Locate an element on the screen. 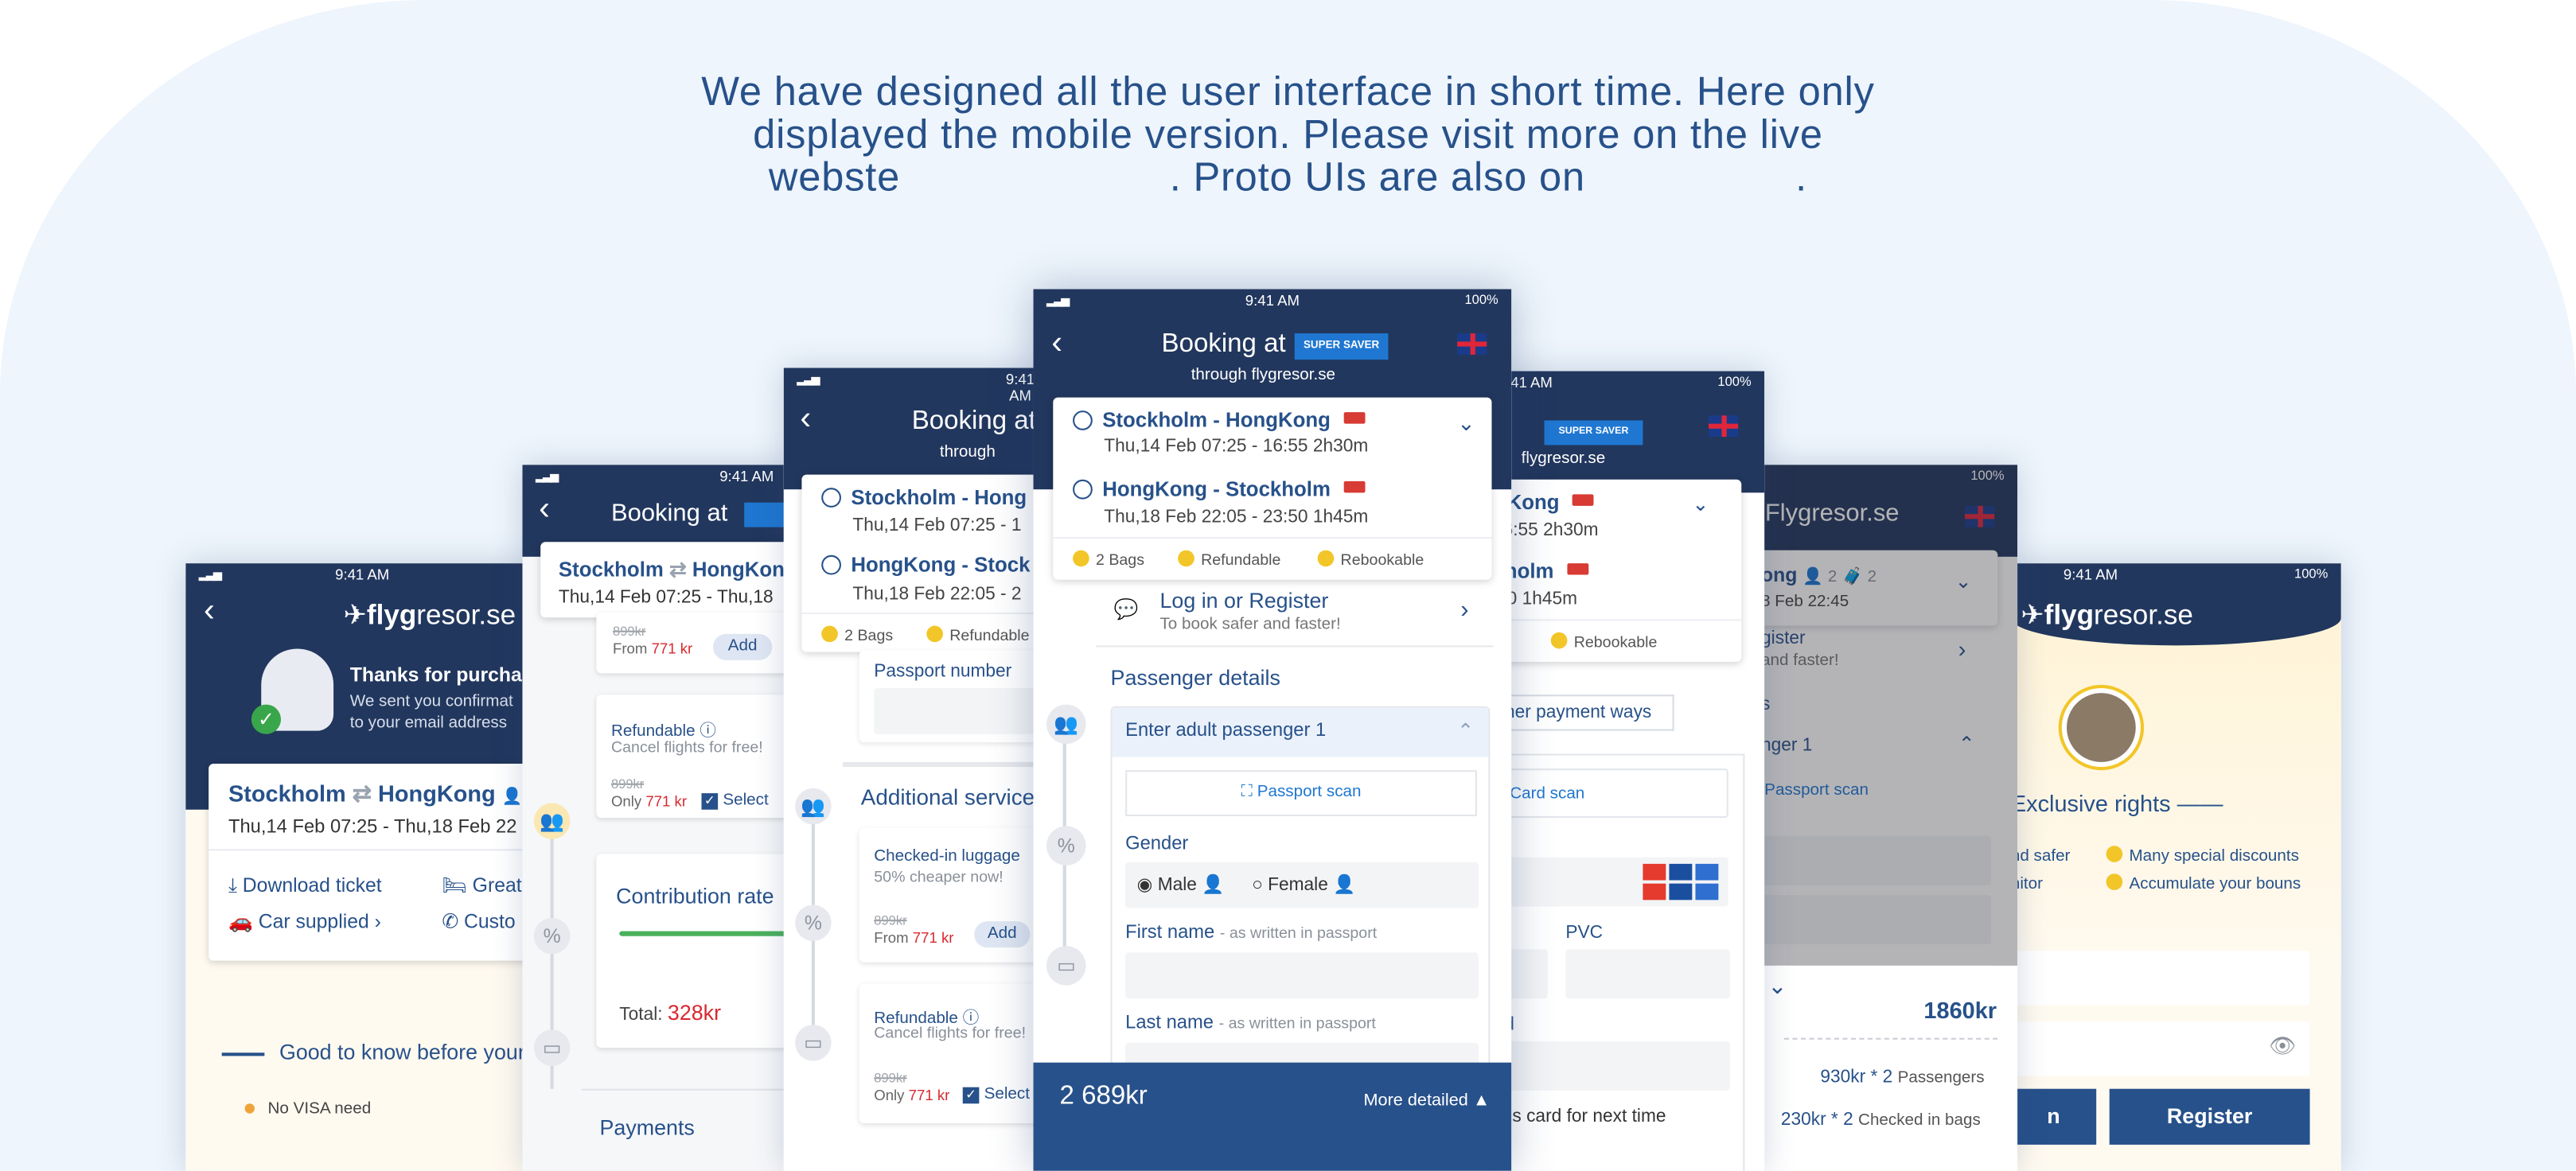 The width and height of the screenshot is (2576, 1171). gender-label: Gender is located at coordinates (1157, 844).